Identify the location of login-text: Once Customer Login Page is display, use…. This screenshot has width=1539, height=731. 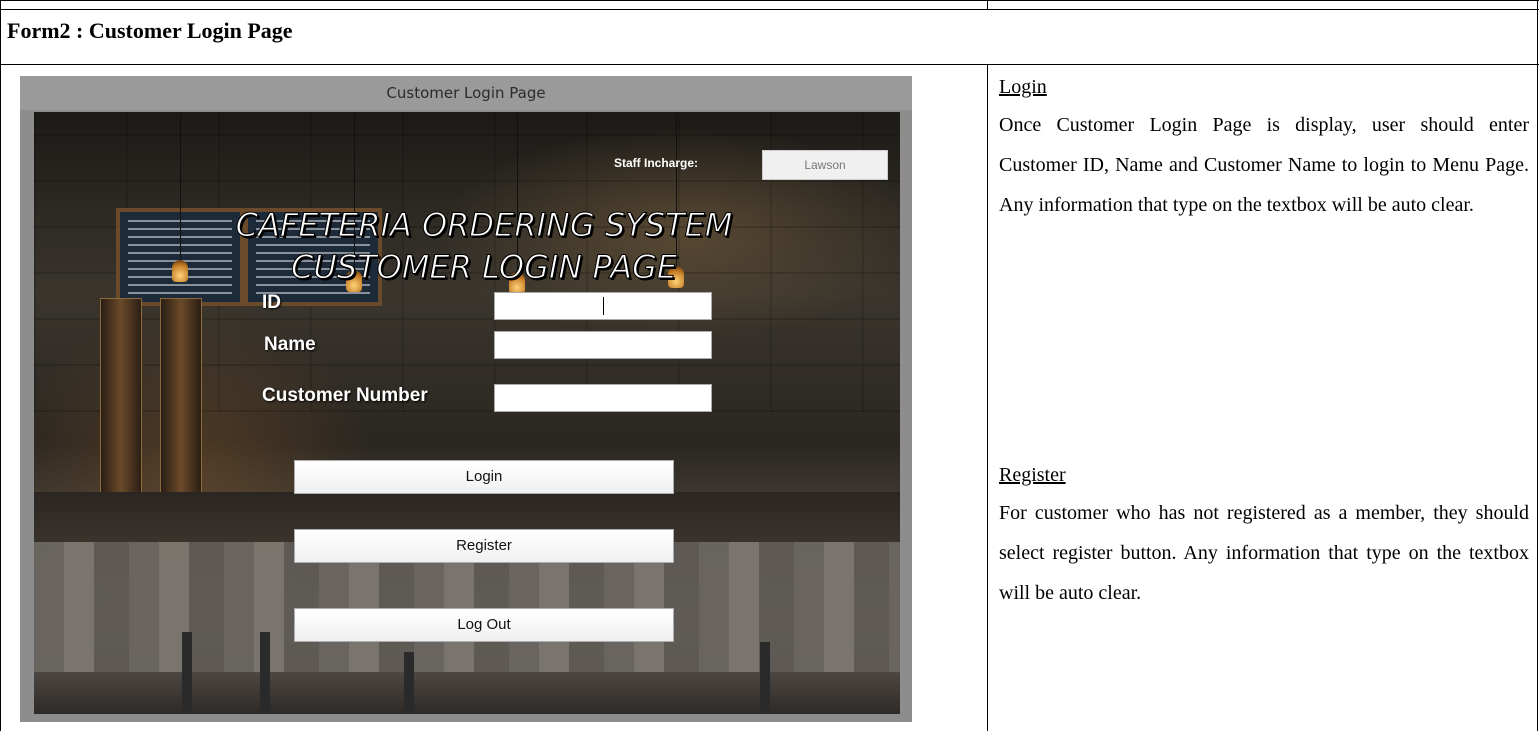
(1264, 165).